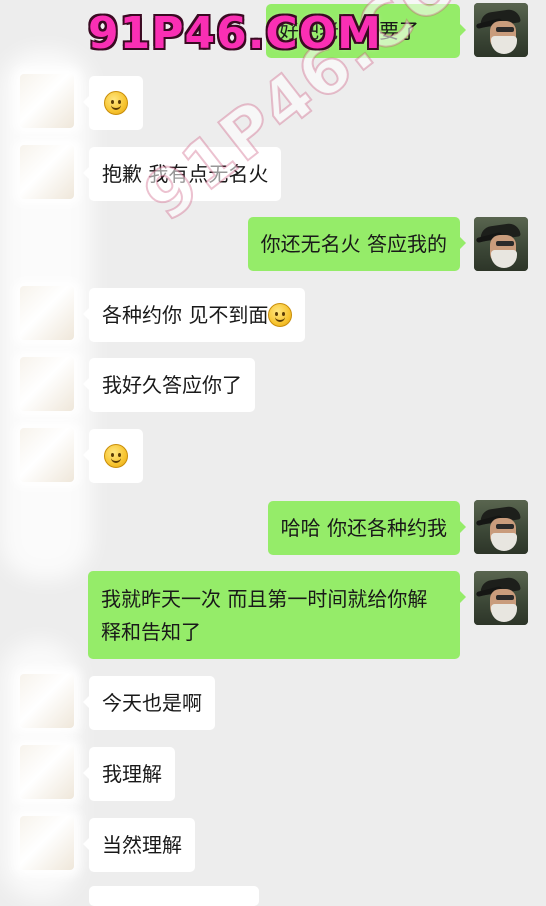 Image resolution: width=546 pixels, height=906 pixels. I want to click on message-text: 各种约你 见不到面, so click(185, 315).